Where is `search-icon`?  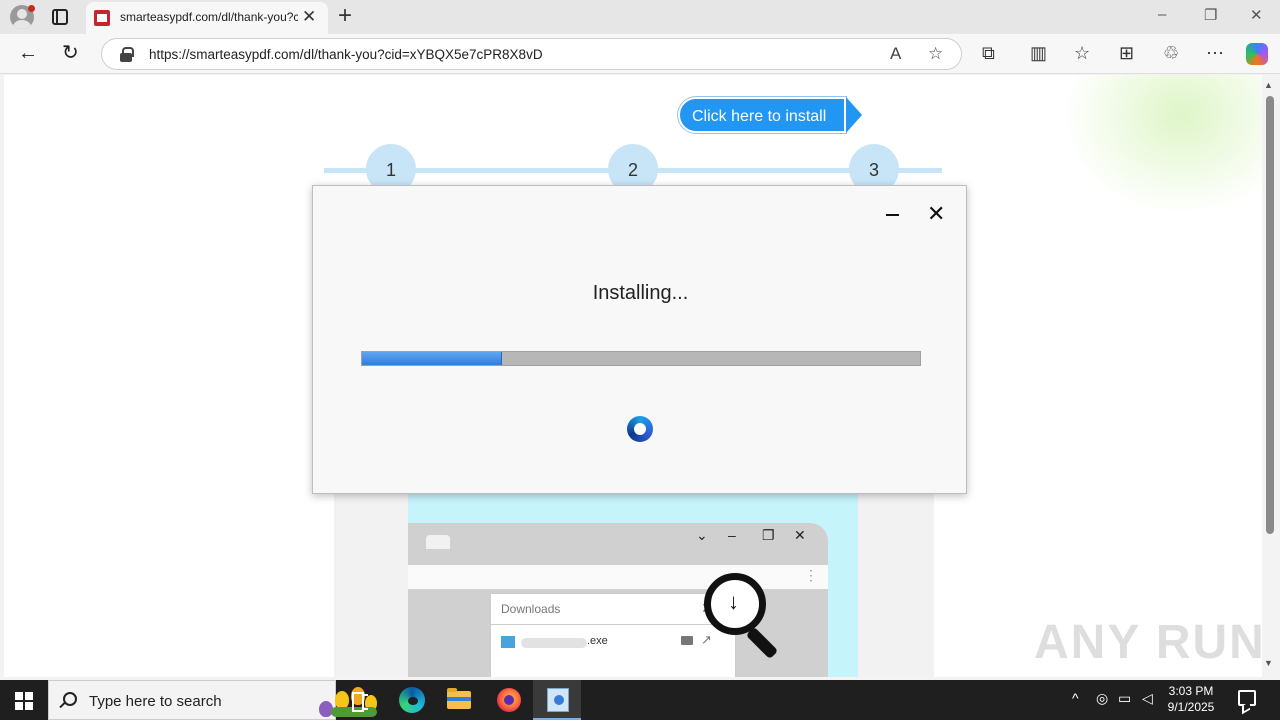
search-icon is located at coordinates (70, 699).